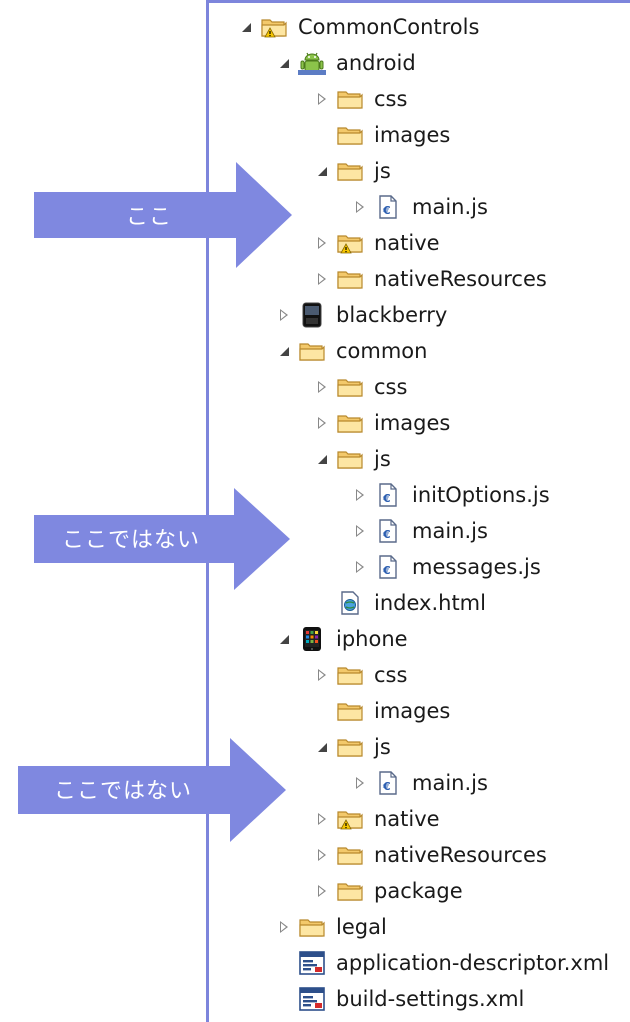  What do you see at coordinates (358, 27) in the screenshot?
I see `tree-item: CommonControls` at bounding box center [358, 27].